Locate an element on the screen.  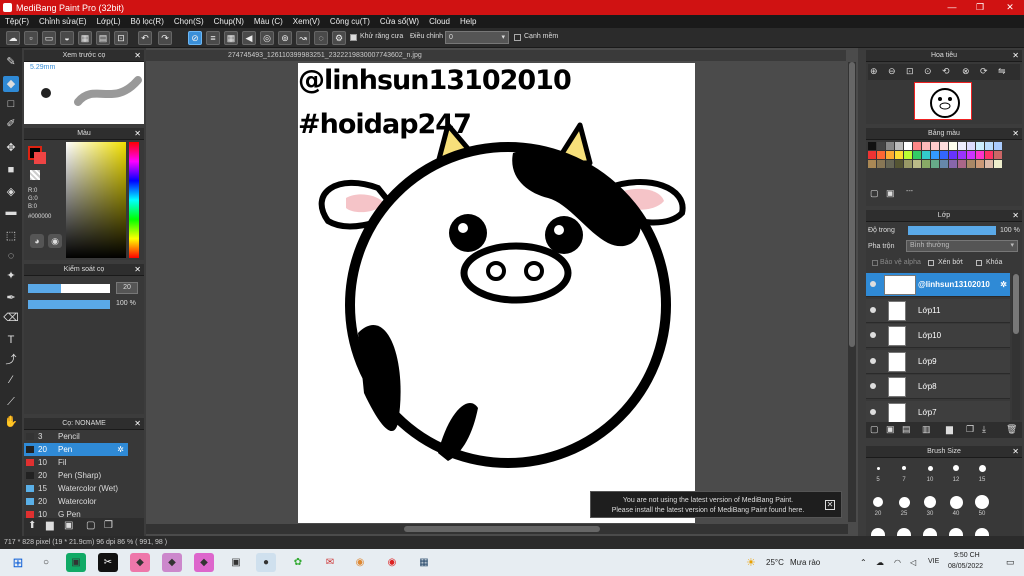
rotate-right-icon: ⟳ is located at coordinates (984, 71).